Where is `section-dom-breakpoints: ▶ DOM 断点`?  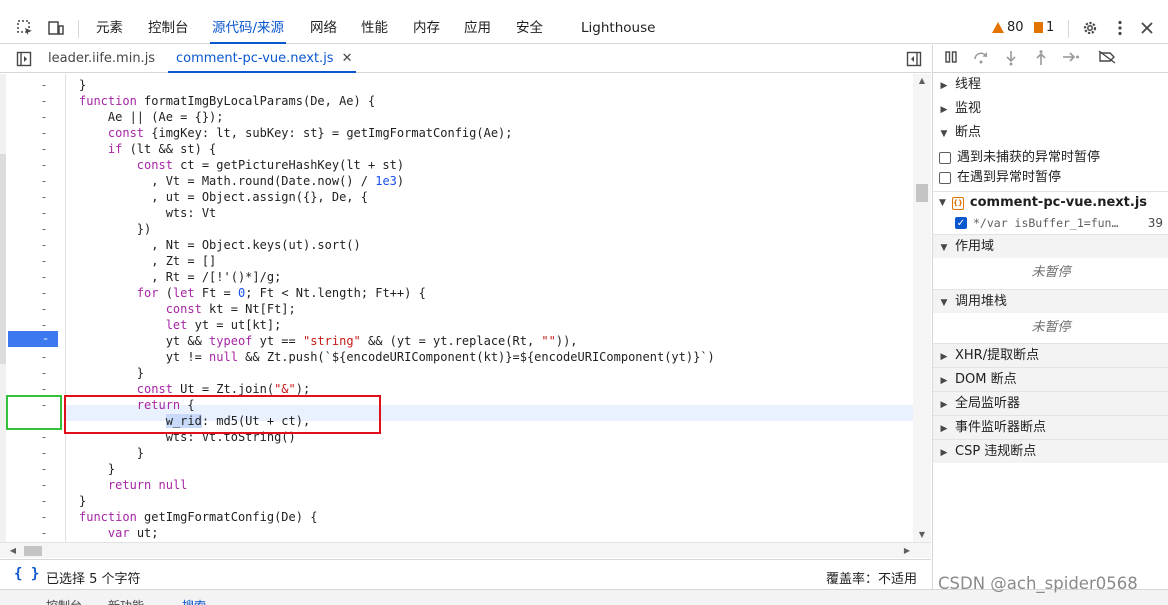 section-dom-breakpoints: ▶ DOM 断点 is located at coordinates (1050, 379).